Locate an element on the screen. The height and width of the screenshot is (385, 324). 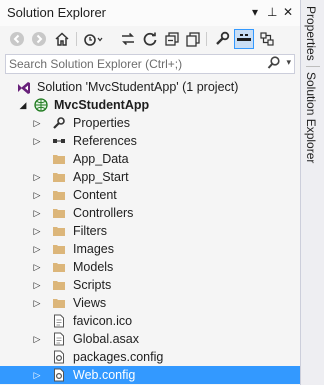
references-icon is located at coordinates (59, 141).